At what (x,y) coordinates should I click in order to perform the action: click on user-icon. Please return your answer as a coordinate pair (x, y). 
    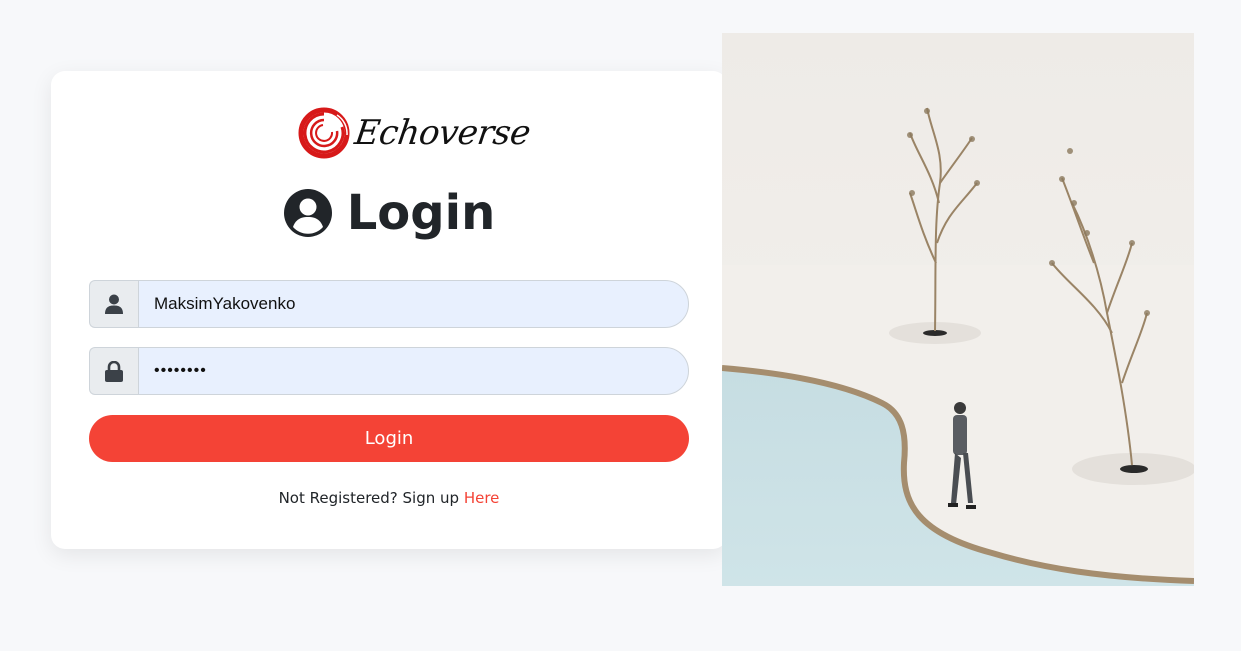
    Looking at the image, I should click on (114, 304).